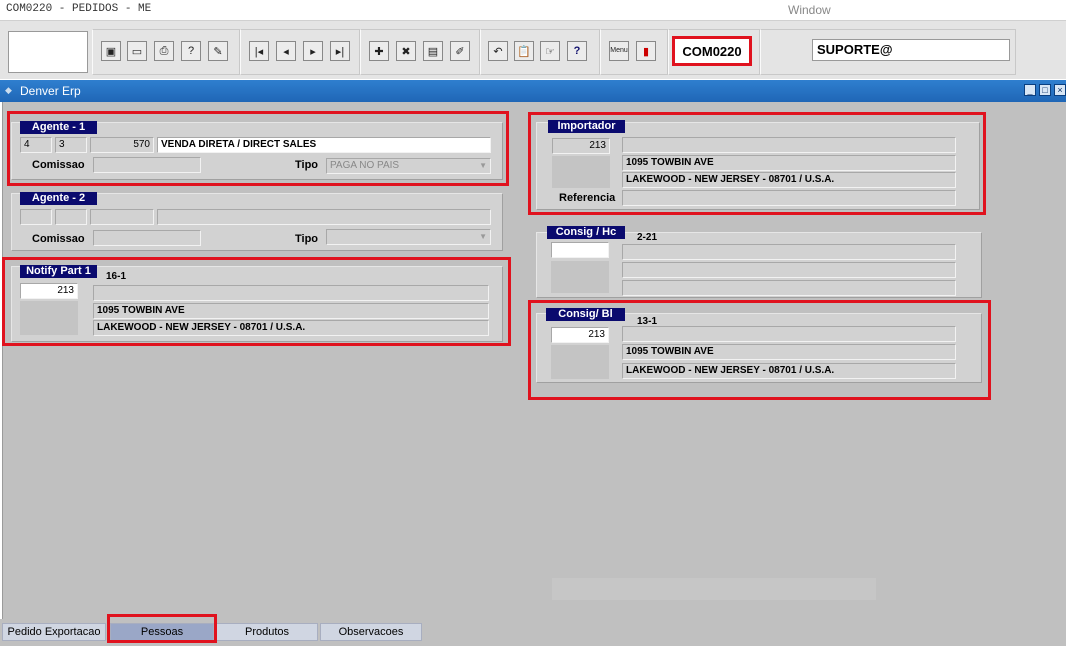  Describe the element at coordinates (809, 10) in the screenshot. I see `window-menu: Window` at that location.